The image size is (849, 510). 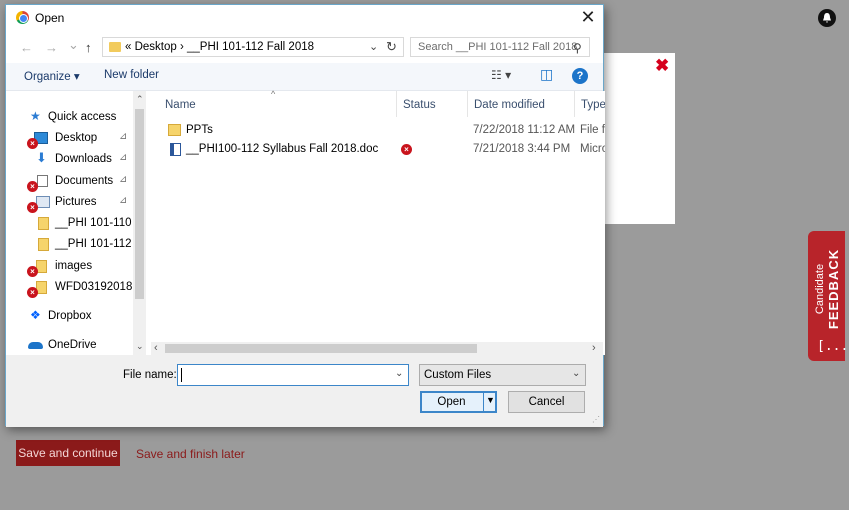 What do you see at coordinates (35, 345) in the screenshot?
I see `cloud-icon` at bounding box center [35, 345].